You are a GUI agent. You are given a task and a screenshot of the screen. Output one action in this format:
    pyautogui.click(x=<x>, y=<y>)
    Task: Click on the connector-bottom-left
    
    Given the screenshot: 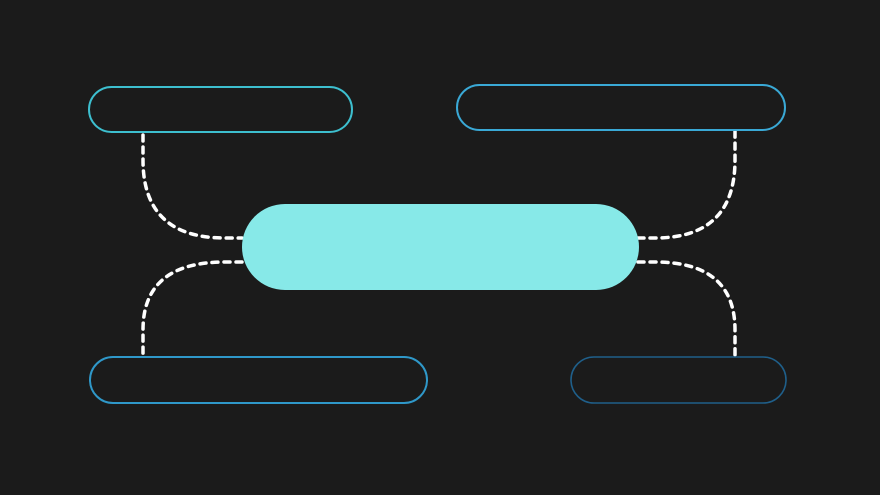 What is the action you would take?
    pyautogui.click(x=192, y=308)
    